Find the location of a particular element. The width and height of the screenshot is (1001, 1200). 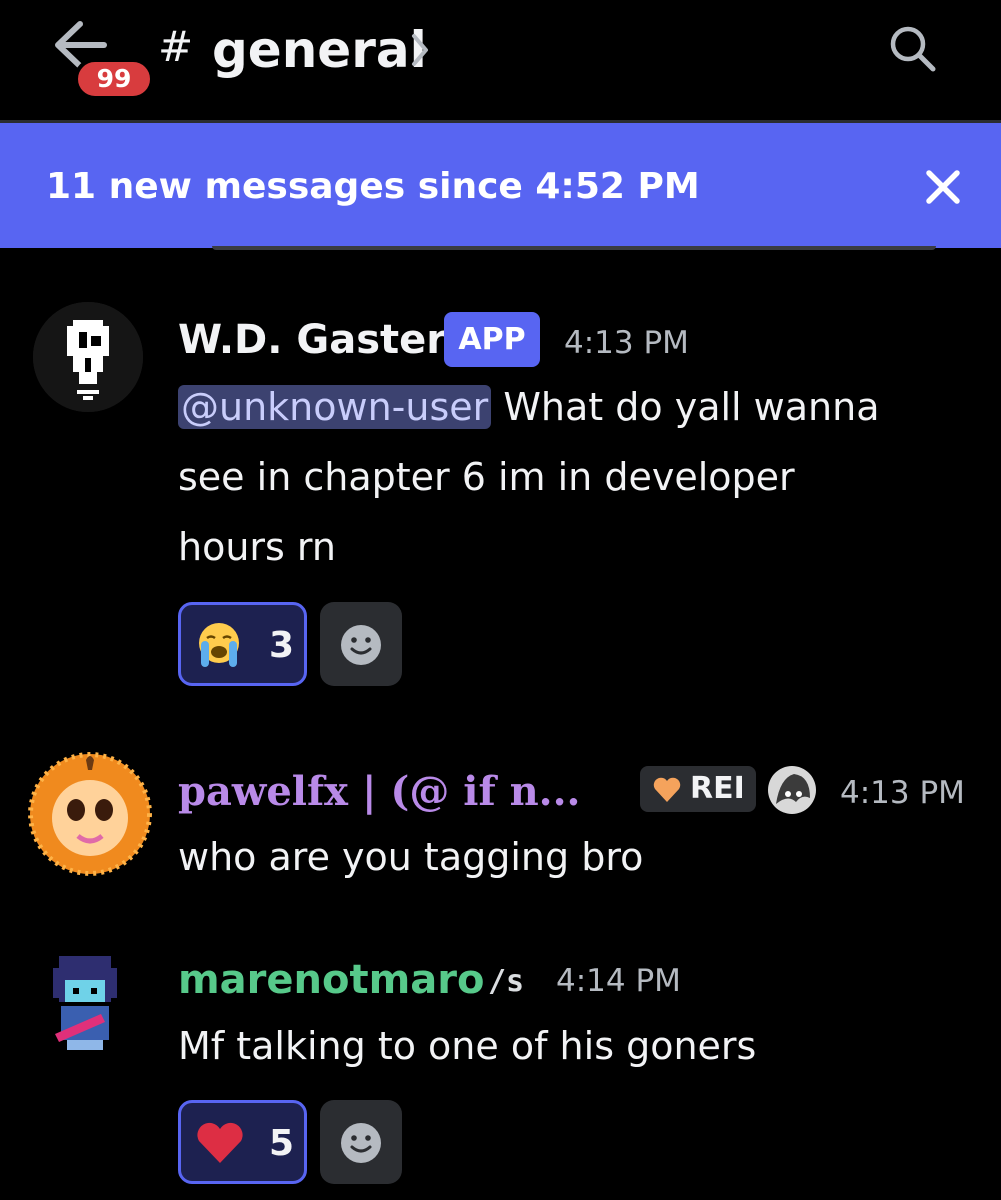

gaster-avatar-icon is located at coordinates (88, 357).